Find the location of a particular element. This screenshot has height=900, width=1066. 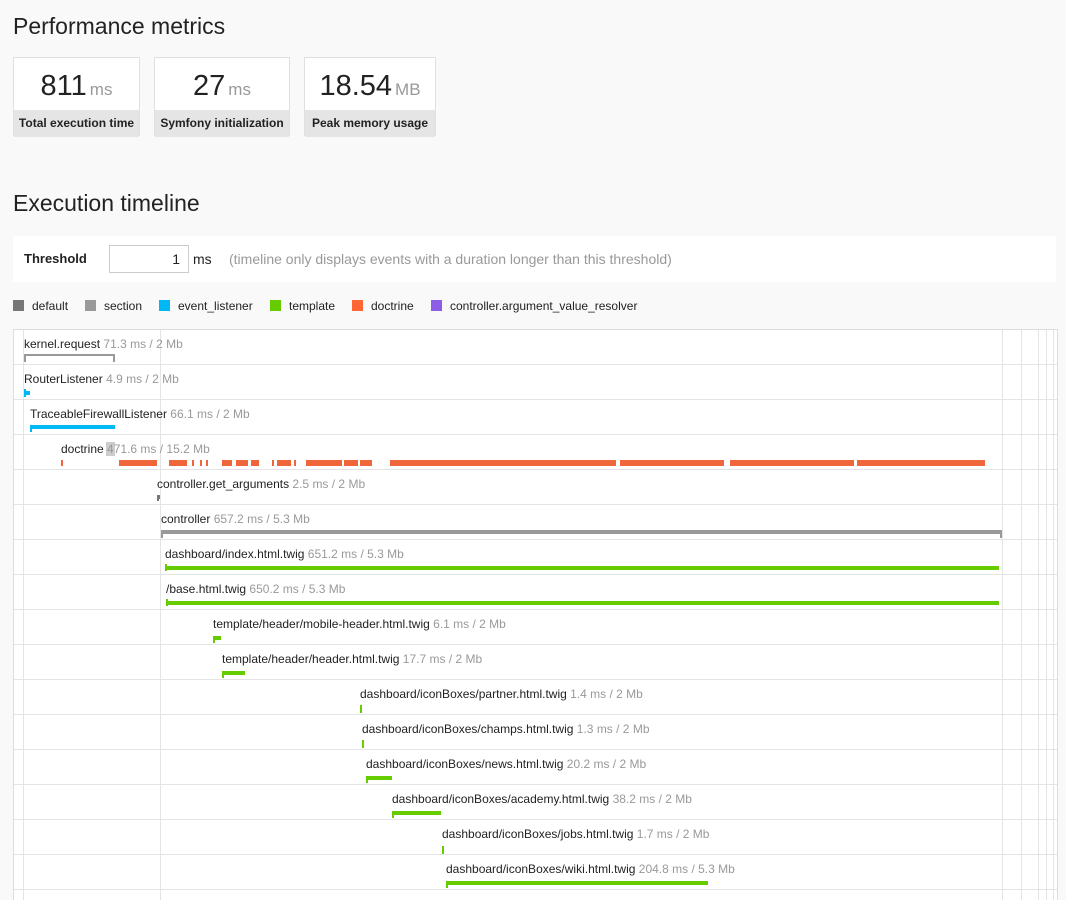

event-name: dashboard/index.html.twig is located at coordinates (235, 554).